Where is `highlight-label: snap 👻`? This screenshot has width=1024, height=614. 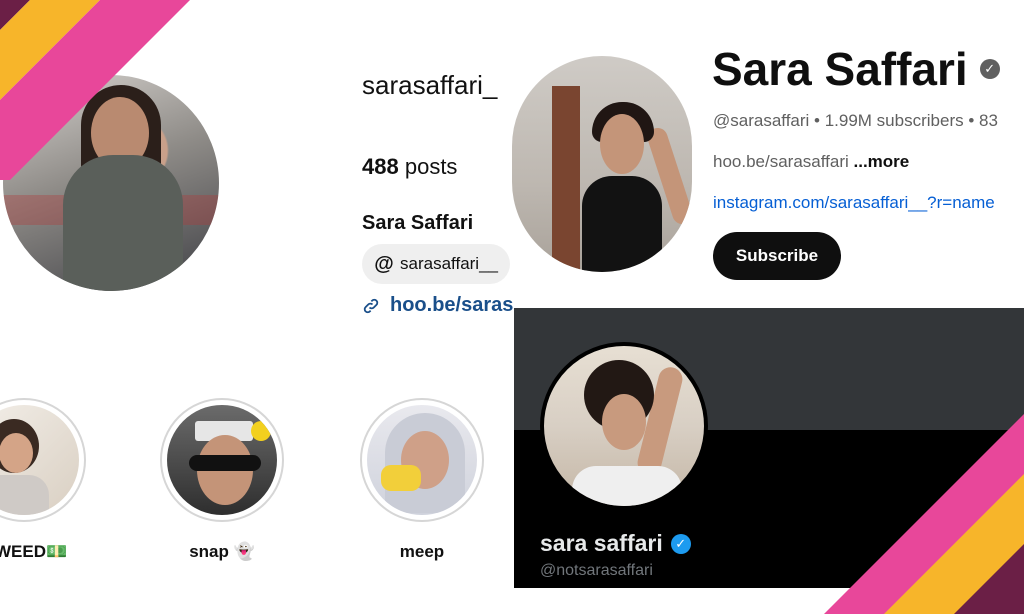 highlight-label: snap 👻 is located at coordinates (222, 551).